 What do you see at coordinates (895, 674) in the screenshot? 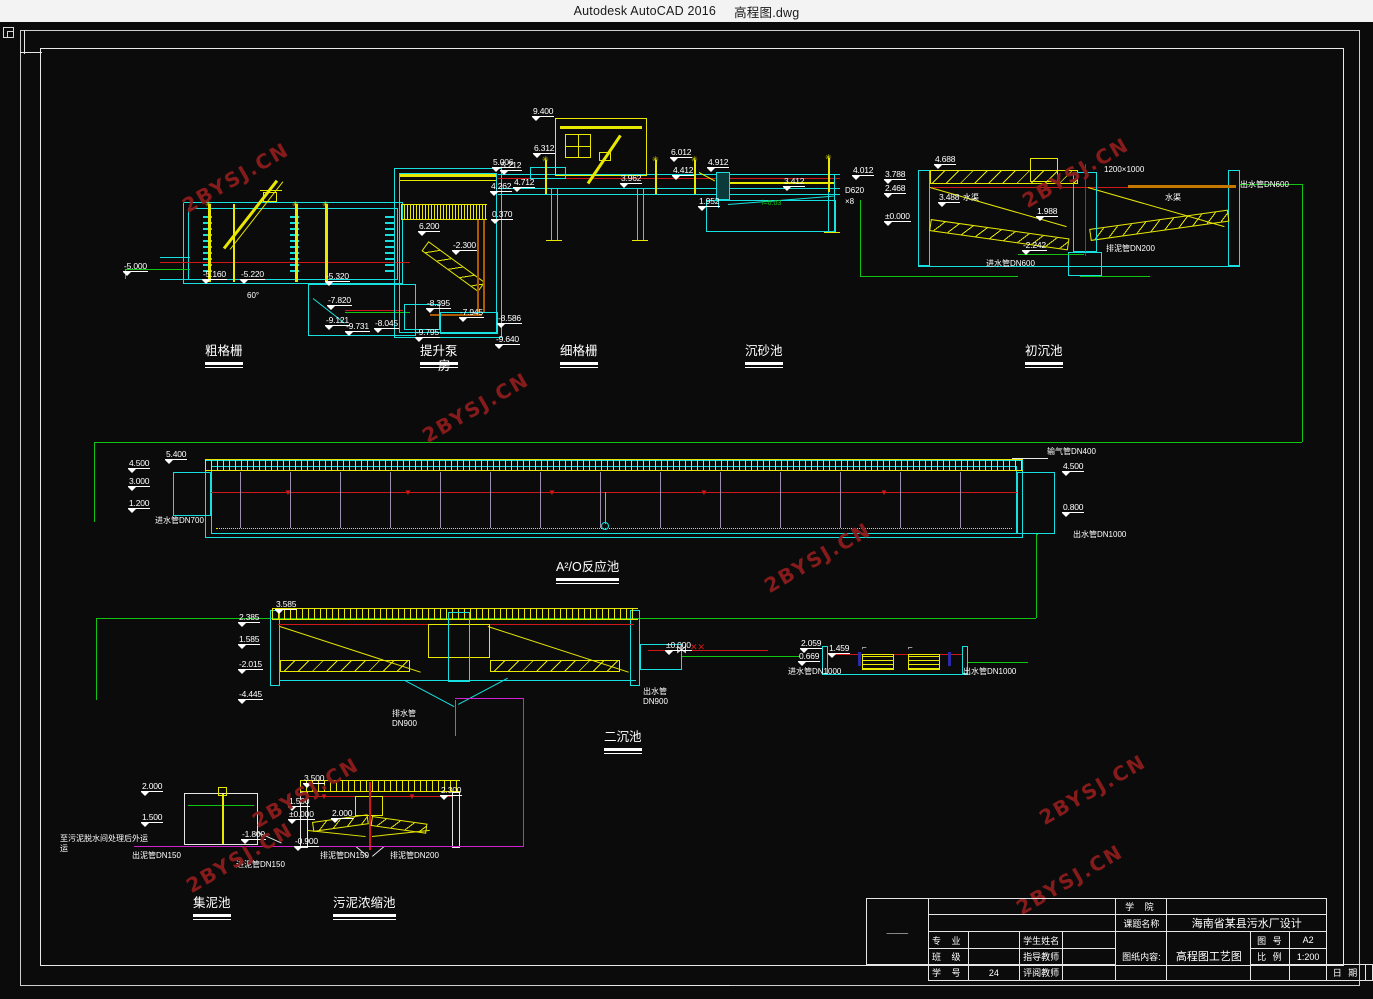
I see `filter-unit-floor` at bounding box center [895, 674].